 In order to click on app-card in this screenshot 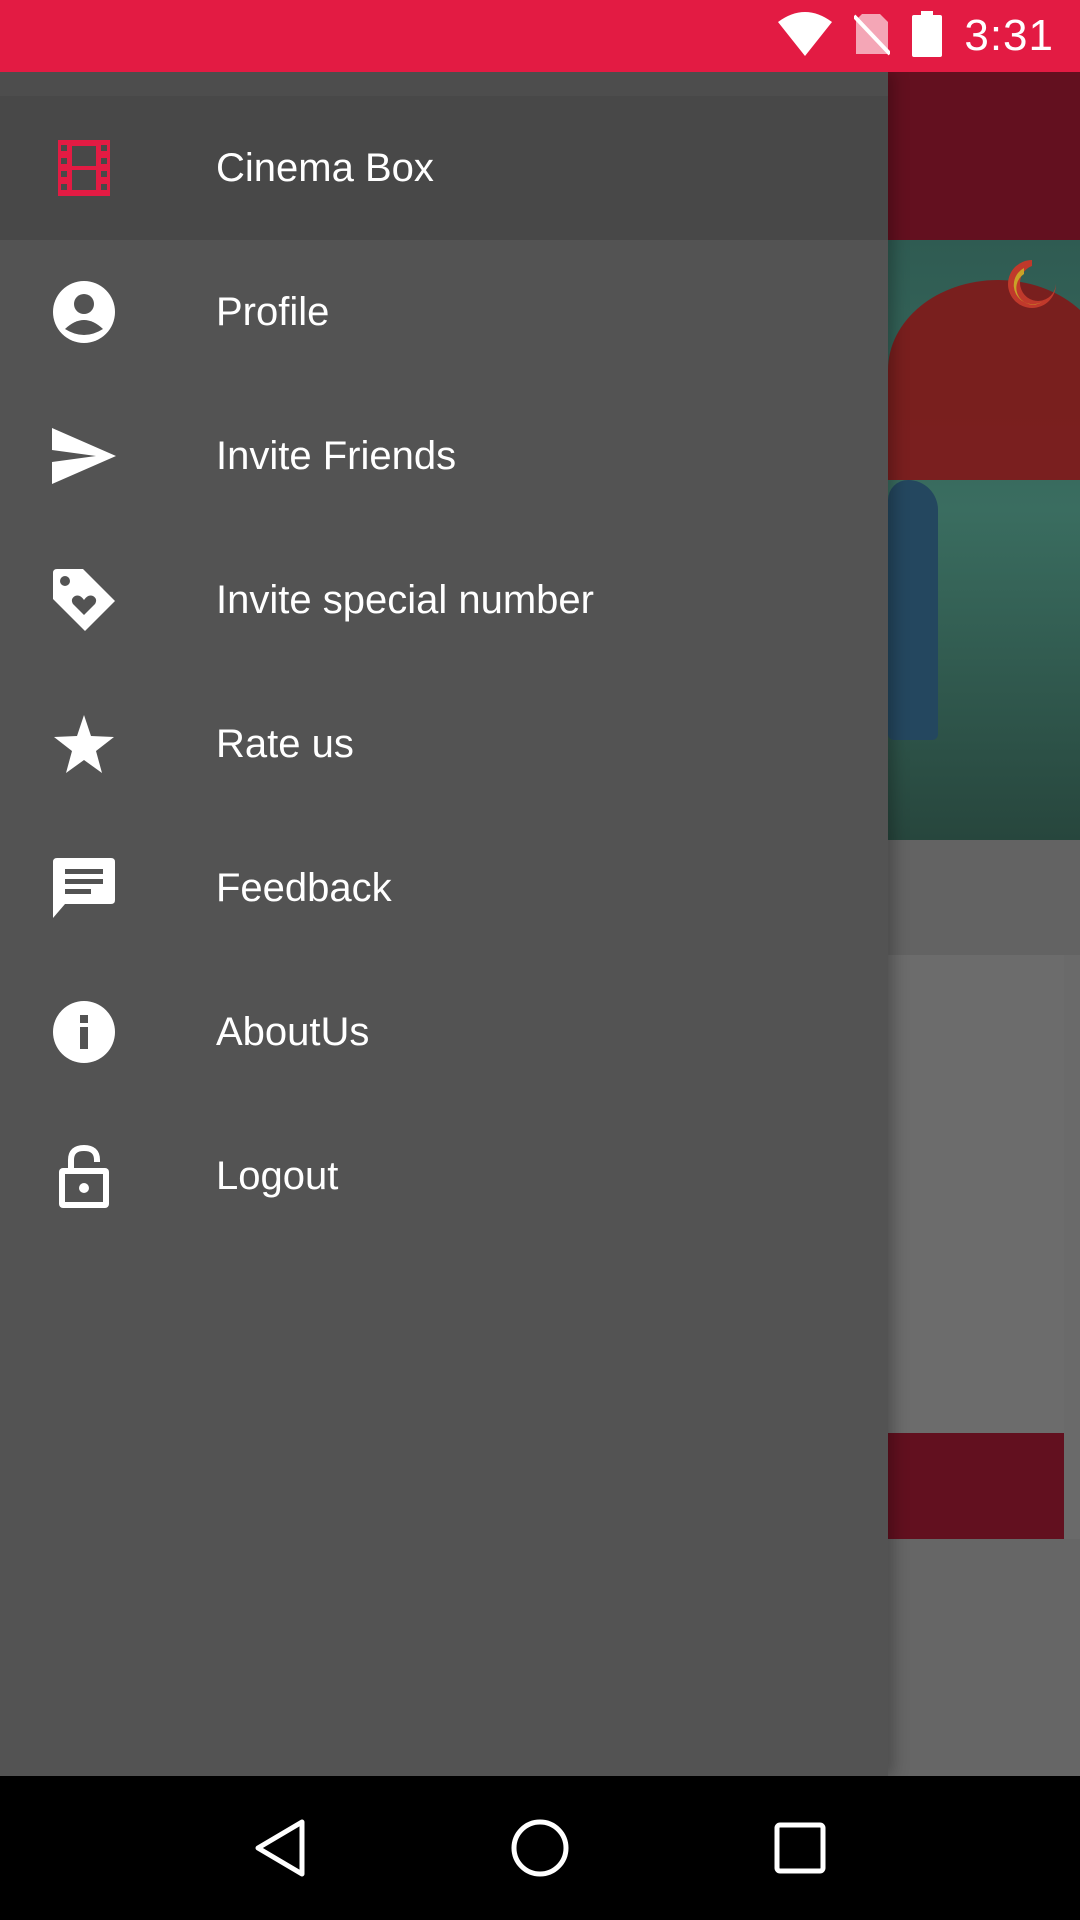, I will do `click(976, 1194)`.